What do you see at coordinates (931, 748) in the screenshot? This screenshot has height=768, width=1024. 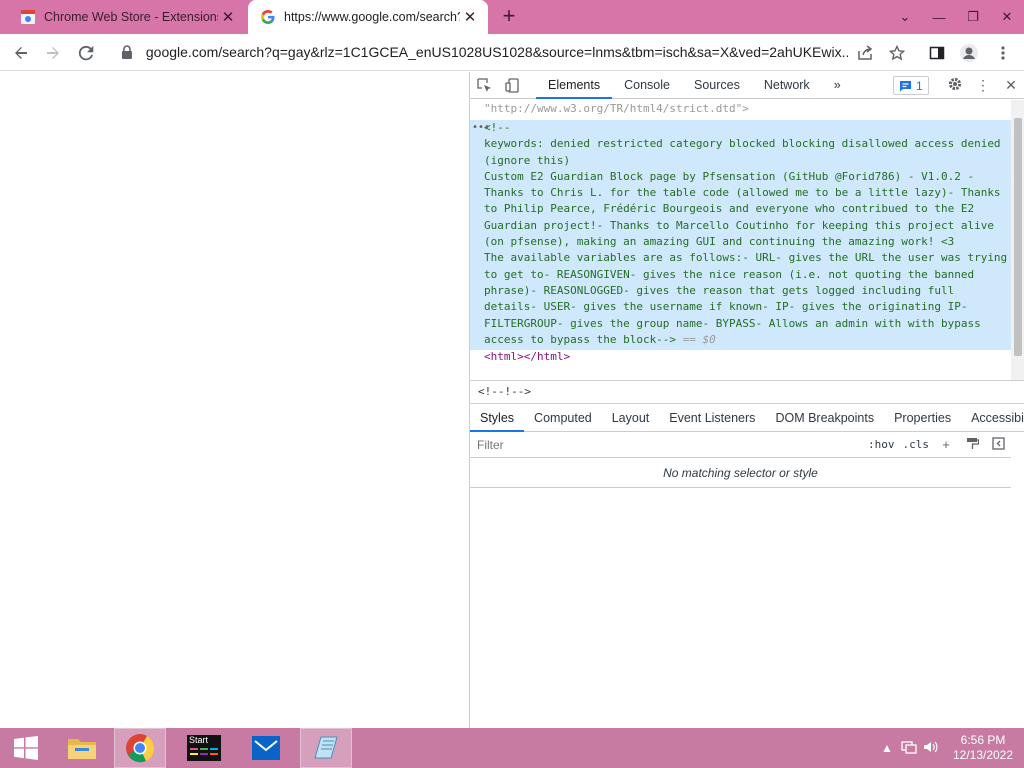 I see `volume-icon` at bounding box center [931, 748].